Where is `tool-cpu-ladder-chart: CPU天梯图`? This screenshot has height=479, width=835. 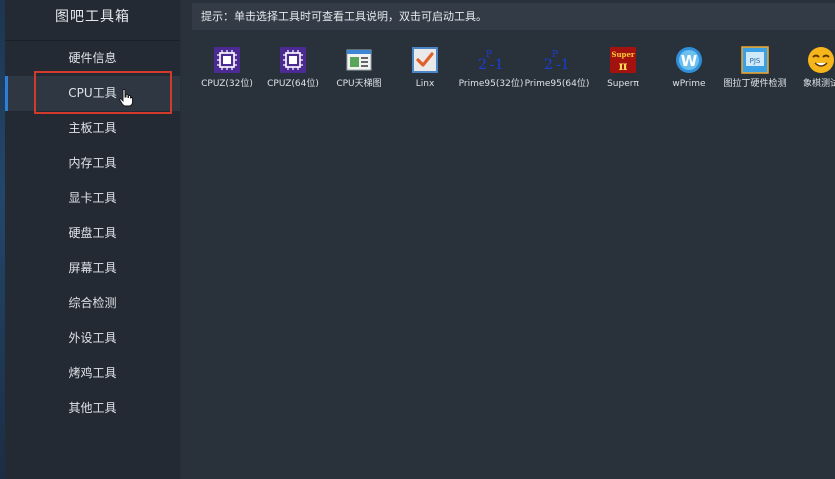
tool-cpu-ladder-chart: CPU天梯图 is located at coordinates (359, 68).